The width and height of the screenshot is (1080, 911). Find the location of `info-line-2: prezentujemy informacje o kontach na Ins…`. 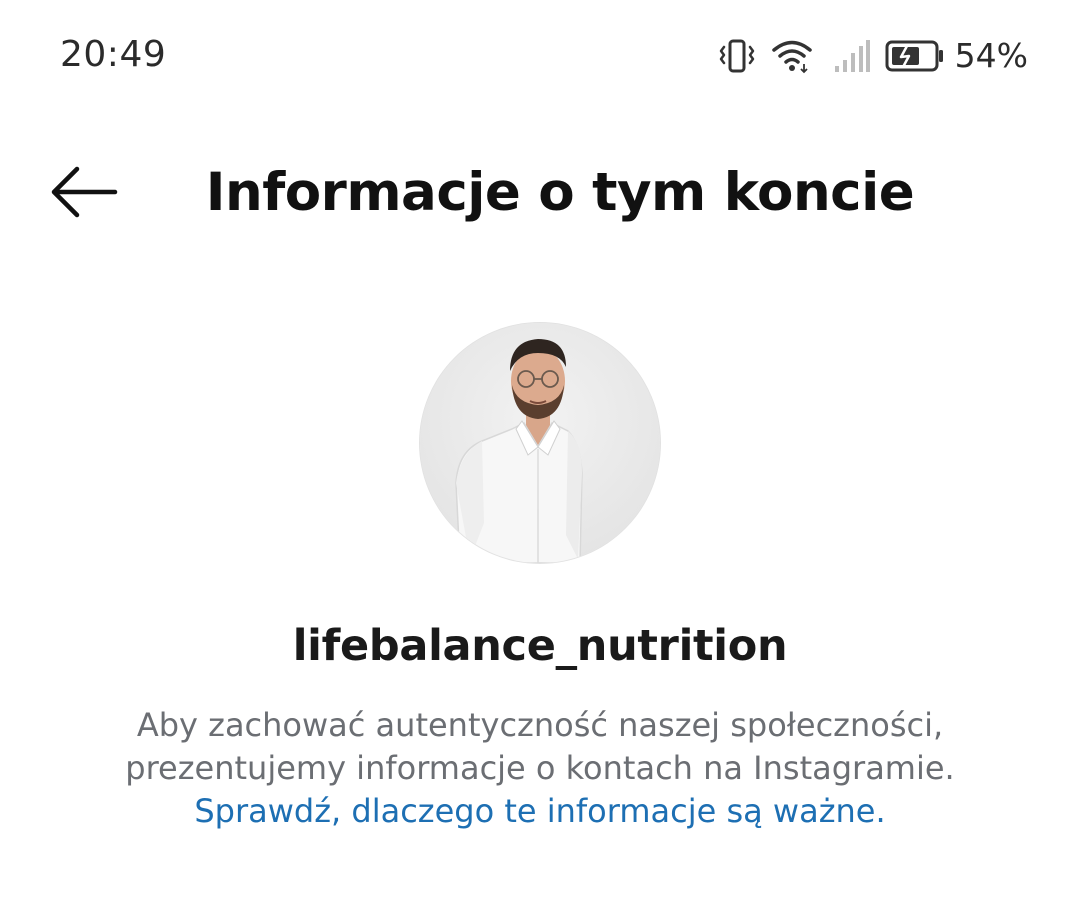

info-line-2: prezentujemy informacje o kontach na Ins… is located at coordinates (540, 768).